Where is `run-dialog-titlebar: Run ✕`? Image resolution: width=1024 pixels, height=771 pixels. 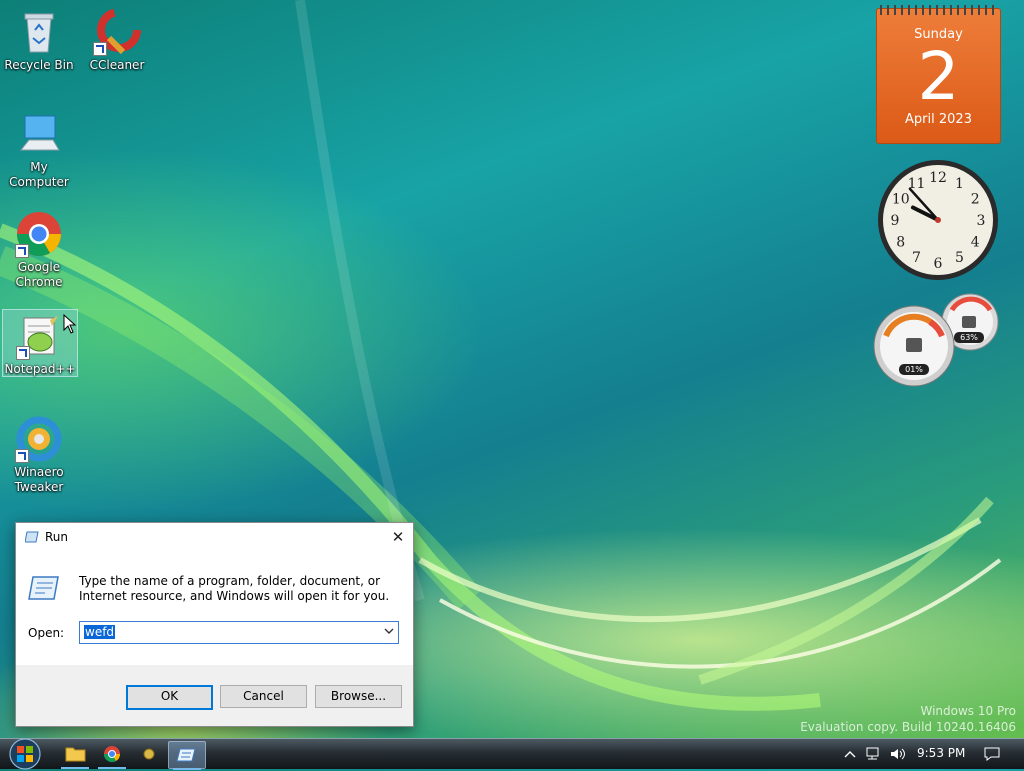
run-dialog-titlebar: Run ✕ is located at coordinates (214, 537).